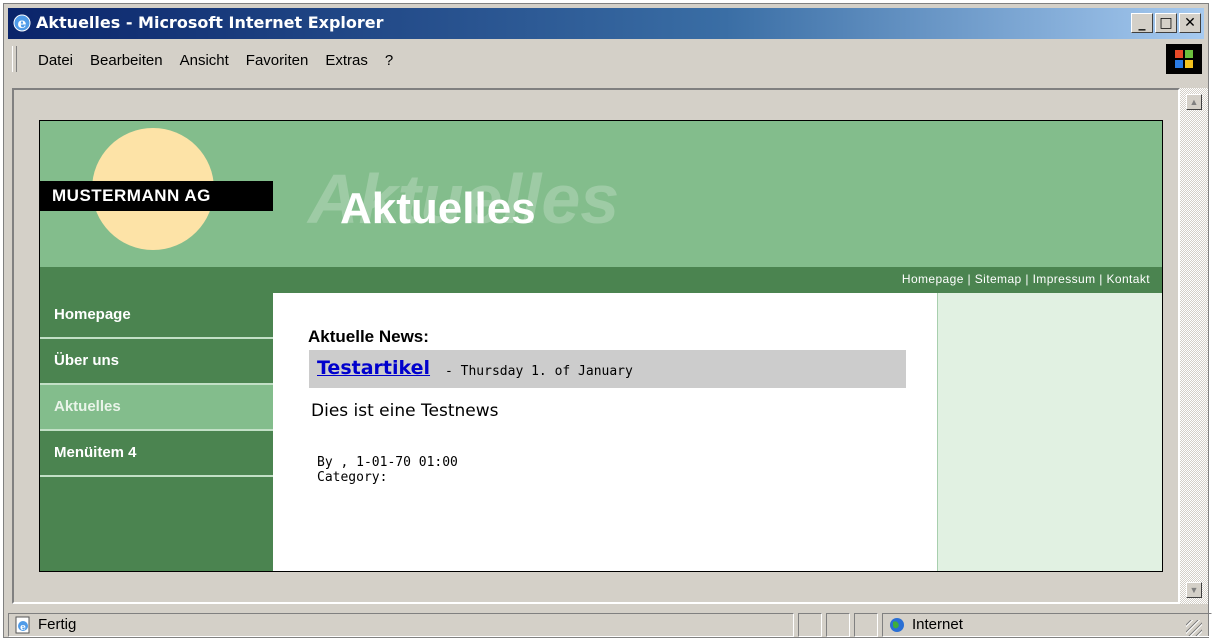 The width and height of the screenshot is (1212, 641). I want to click on windows-logo-icon, so click(1184, 59).